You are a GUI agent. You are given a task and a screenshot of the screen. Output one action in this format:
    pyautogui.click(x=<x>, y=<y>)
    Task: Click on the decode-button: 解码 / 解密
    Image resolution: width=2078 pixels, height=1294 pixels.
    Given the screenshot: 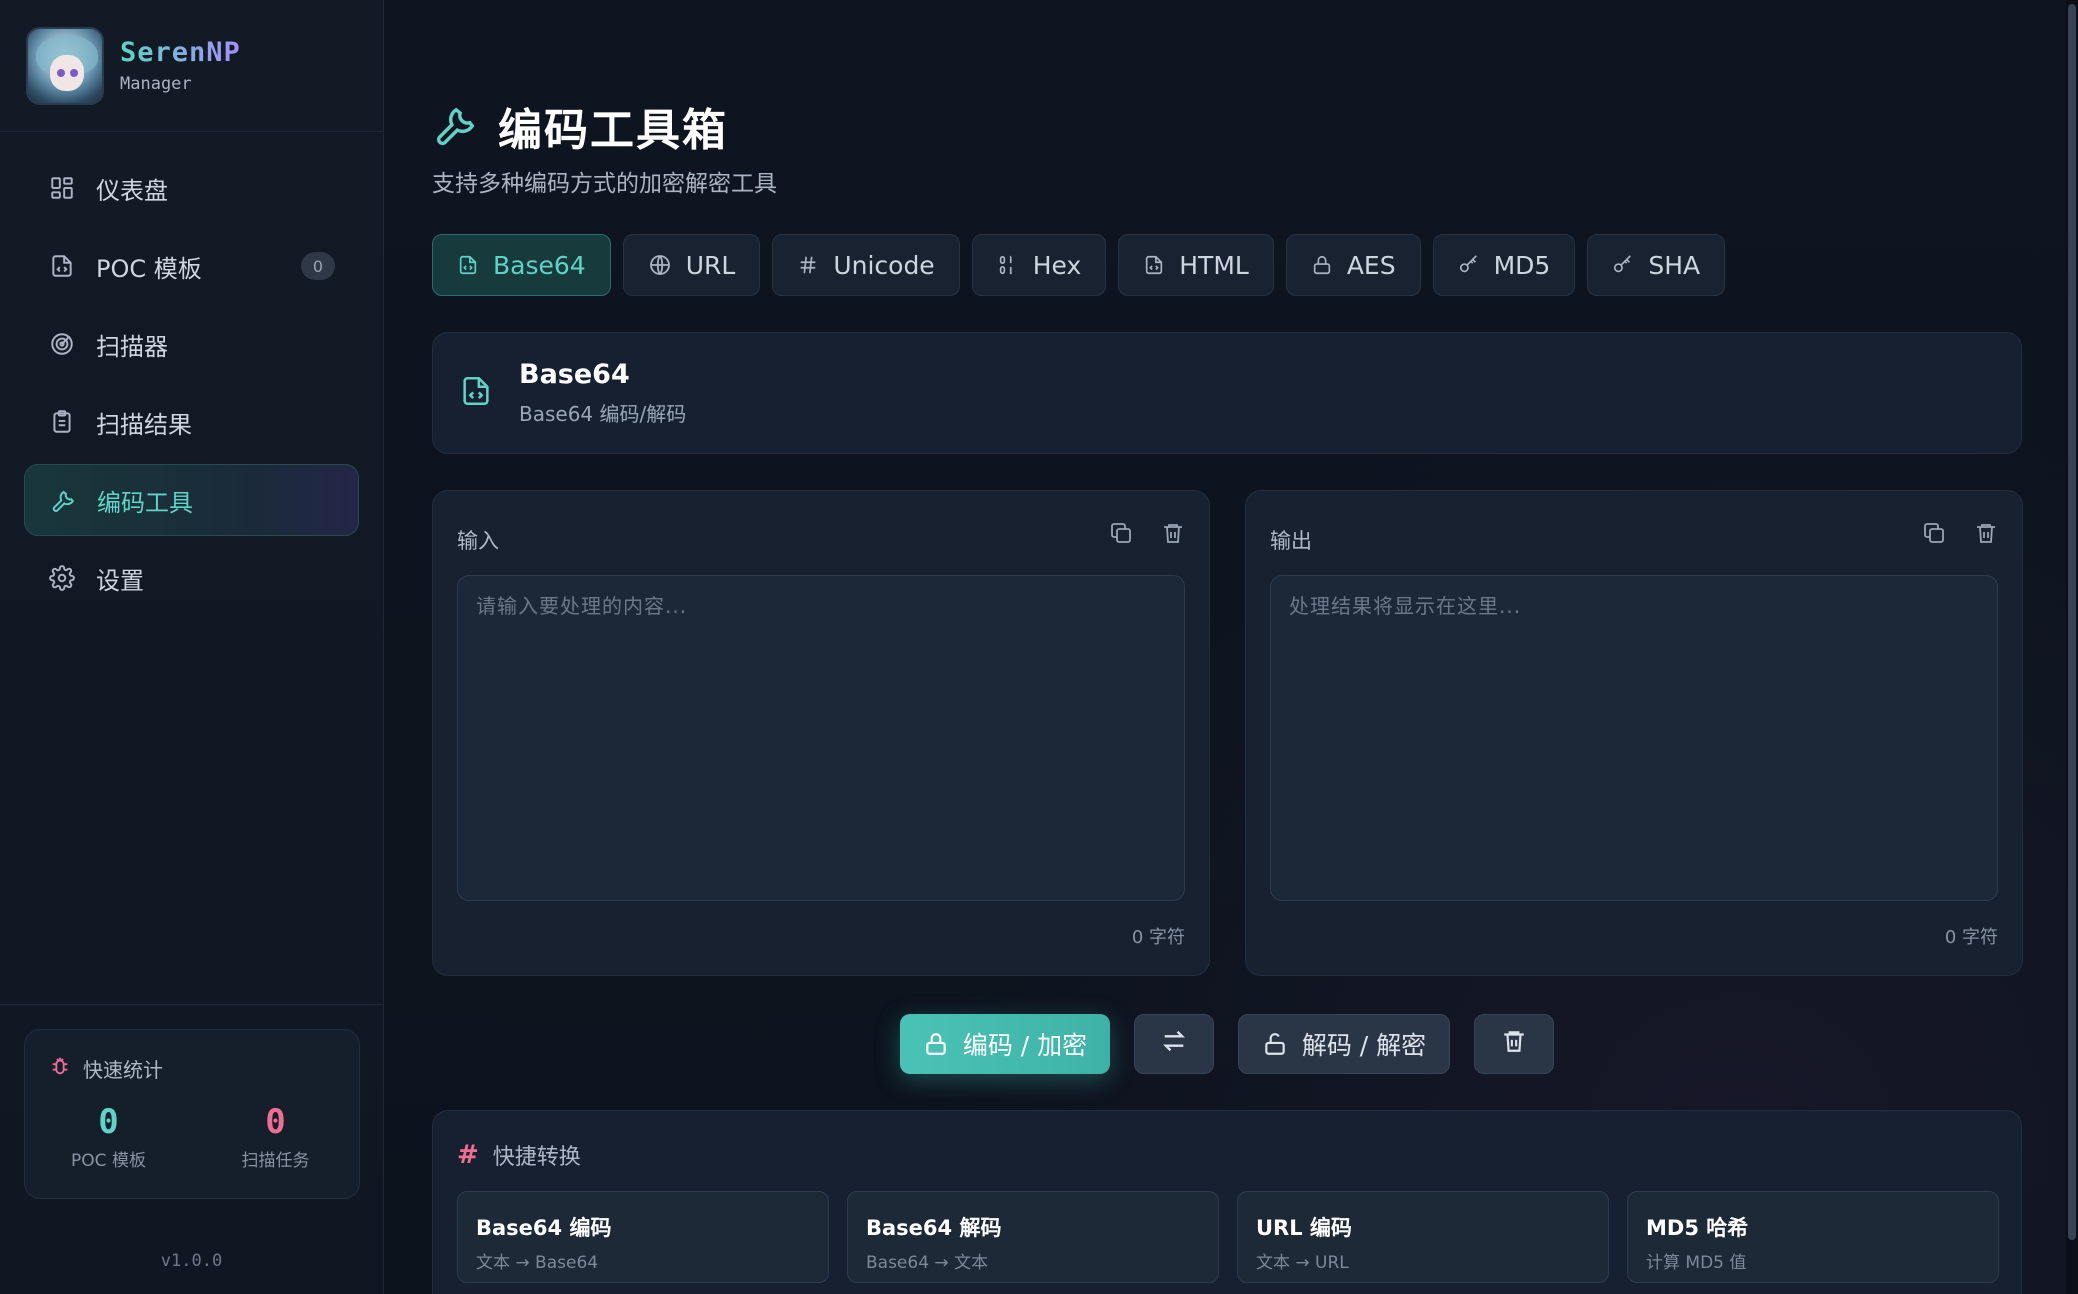 What is the action you would take?
    pyautogui.click(x=1344, y=1044)
    